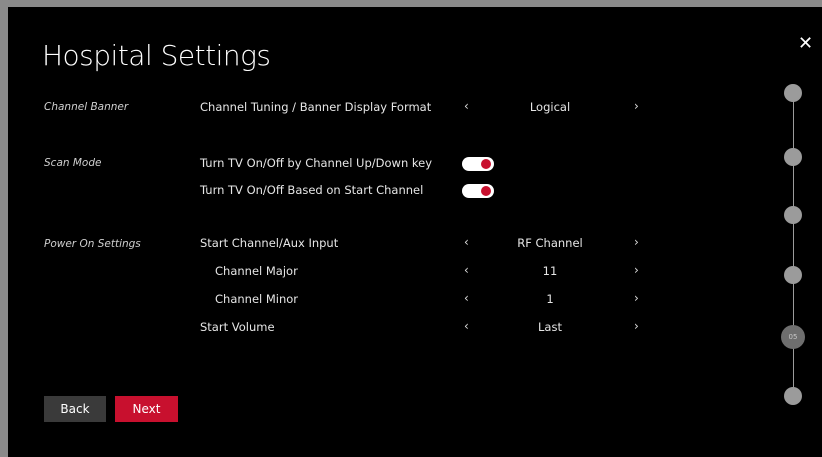 The image size is (822, 457). Describe the element at coordinates (636, 242) in the screenshot. I see `start-channel-next-arrow: ›` at that location.